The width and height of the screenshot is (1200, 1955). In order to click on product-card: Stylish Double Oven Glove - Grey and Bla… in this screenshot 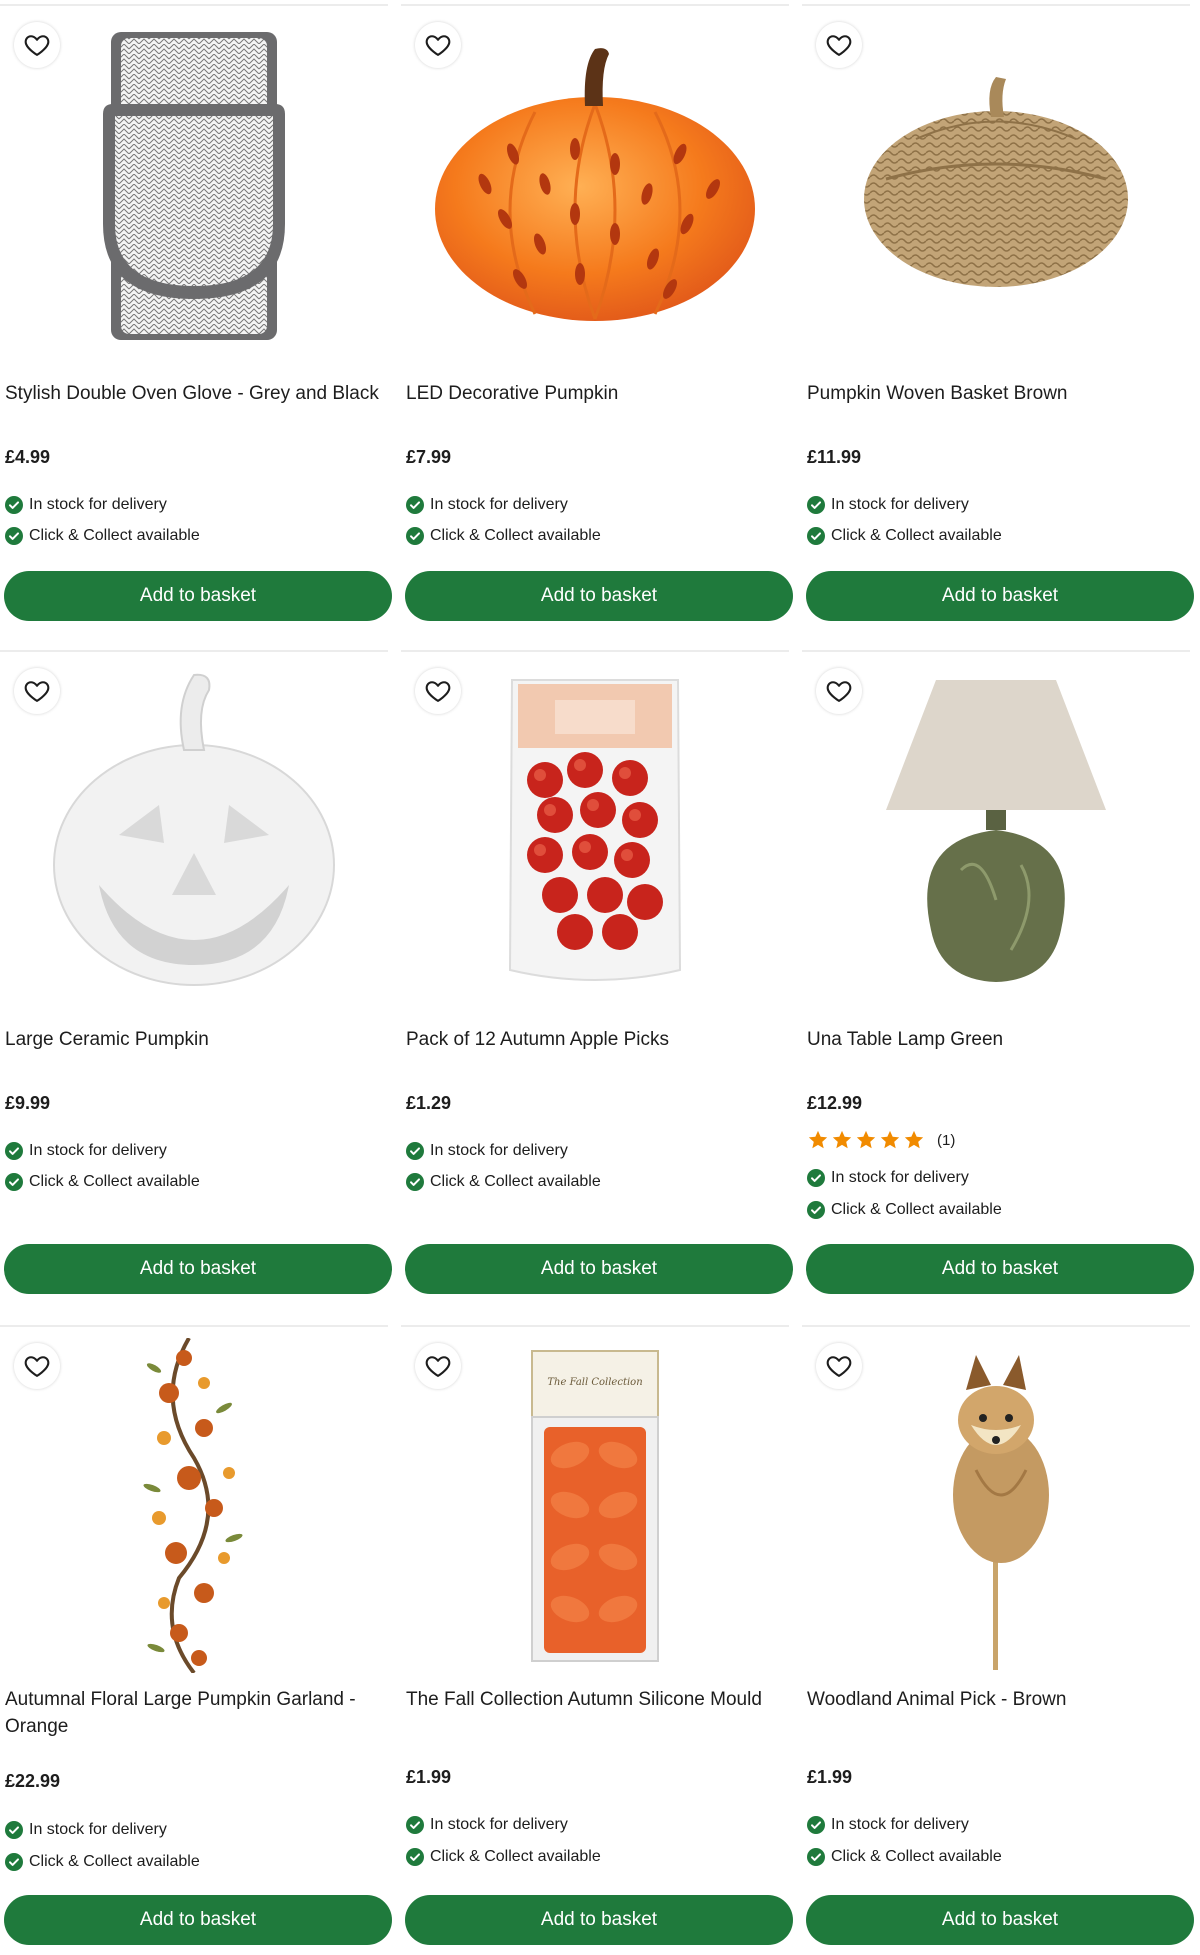, I will do `click(196, 314)`.